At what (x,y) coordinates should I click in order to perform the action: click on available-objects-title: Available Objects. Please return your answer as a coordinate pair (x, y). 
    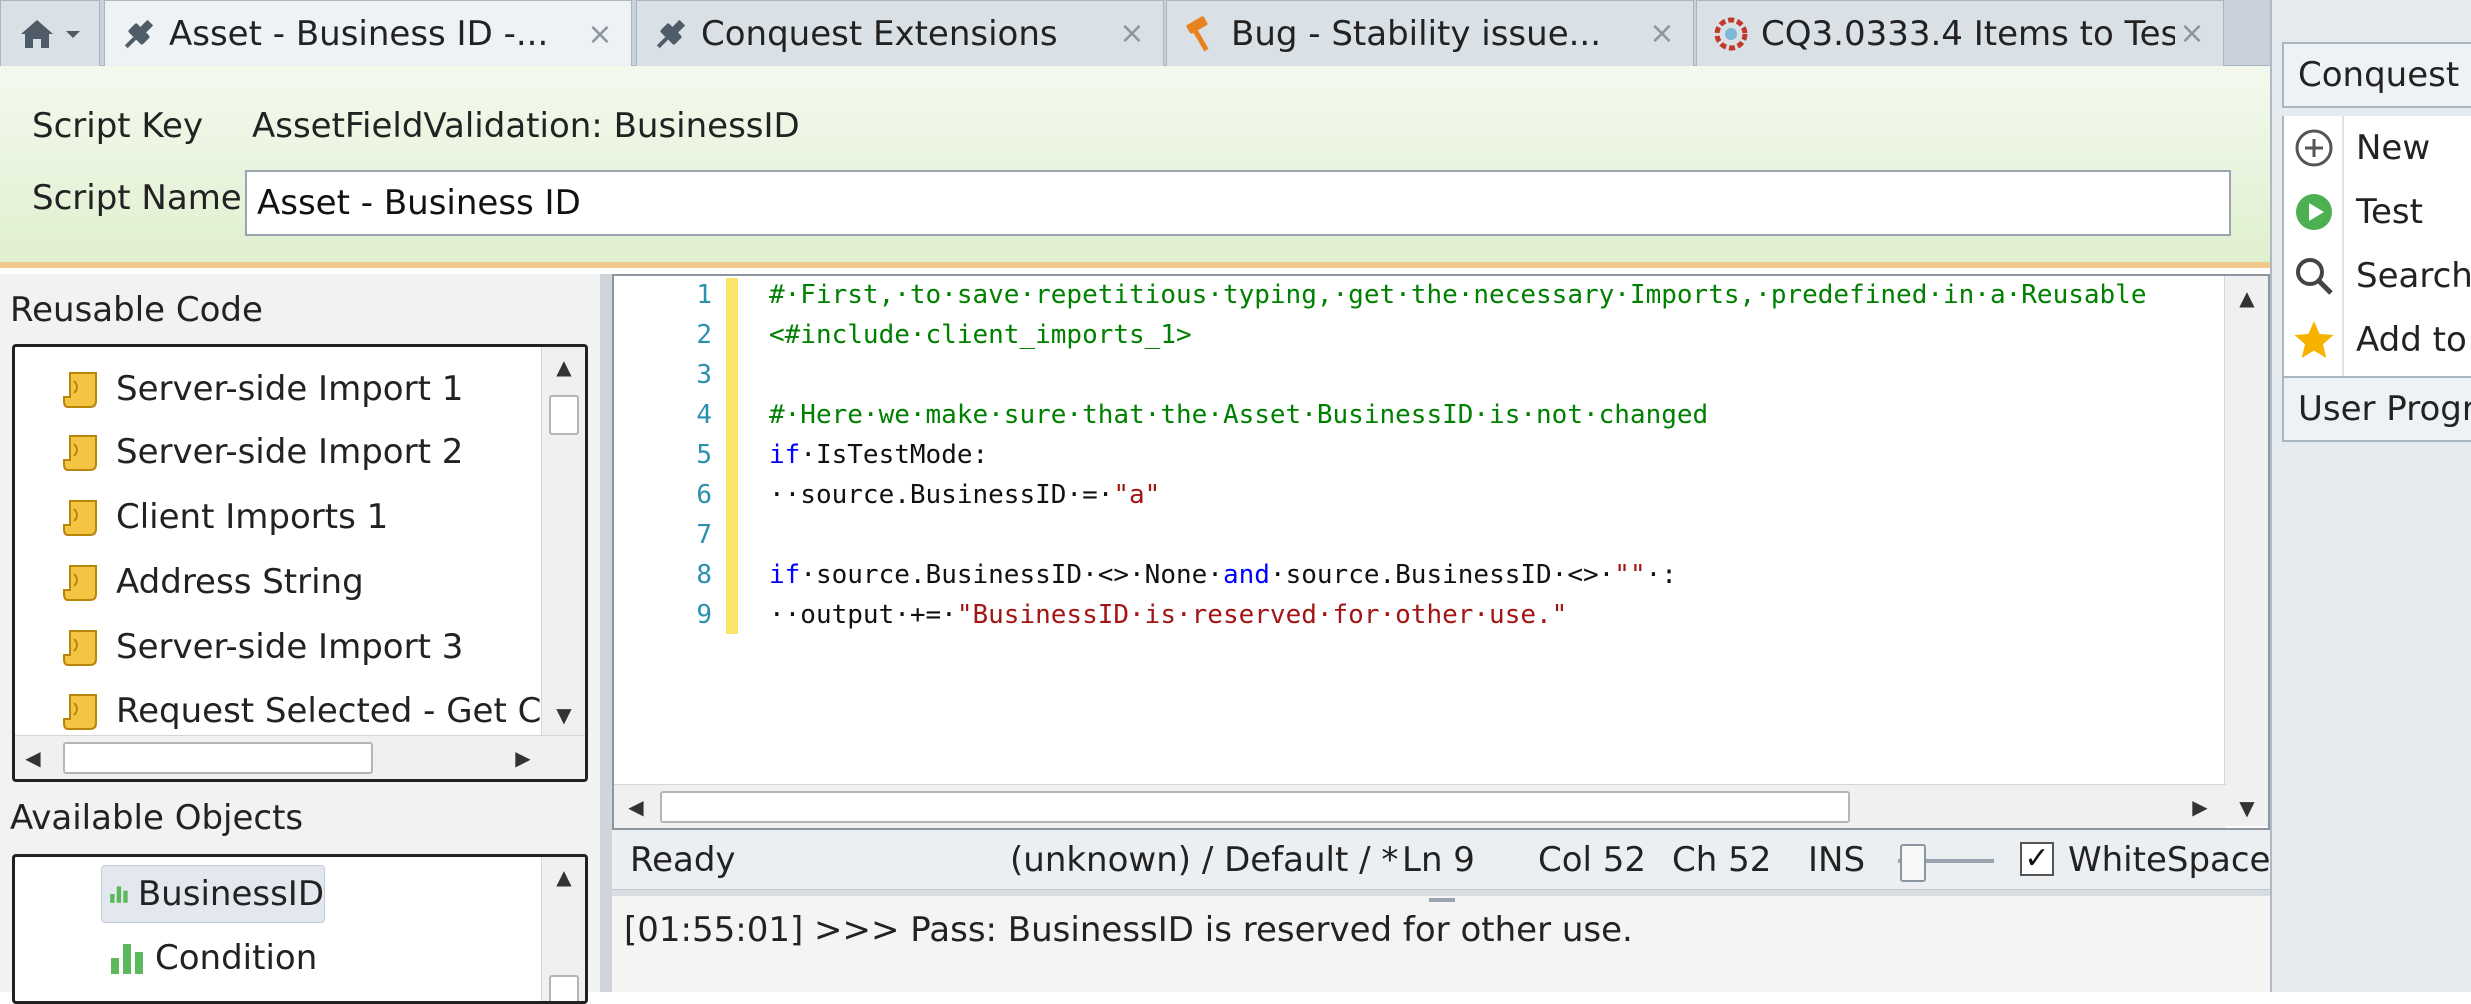
    Looking at the image, I should click on (157, 818).